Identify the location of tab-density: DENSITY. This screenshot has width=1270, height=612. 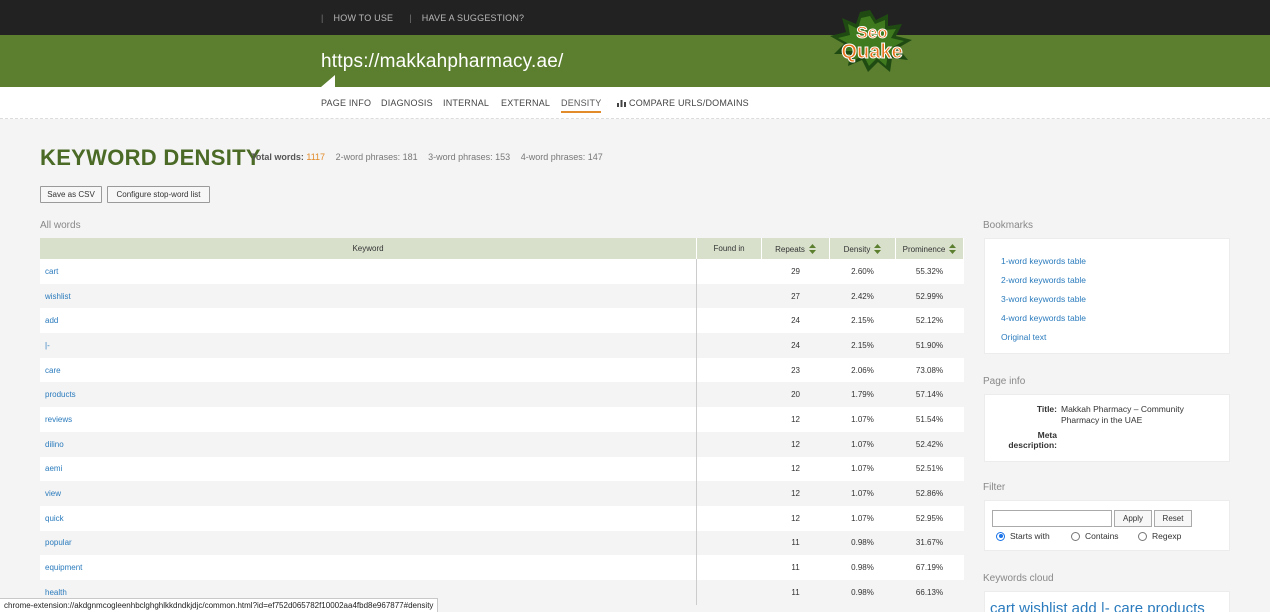
(581, 105).